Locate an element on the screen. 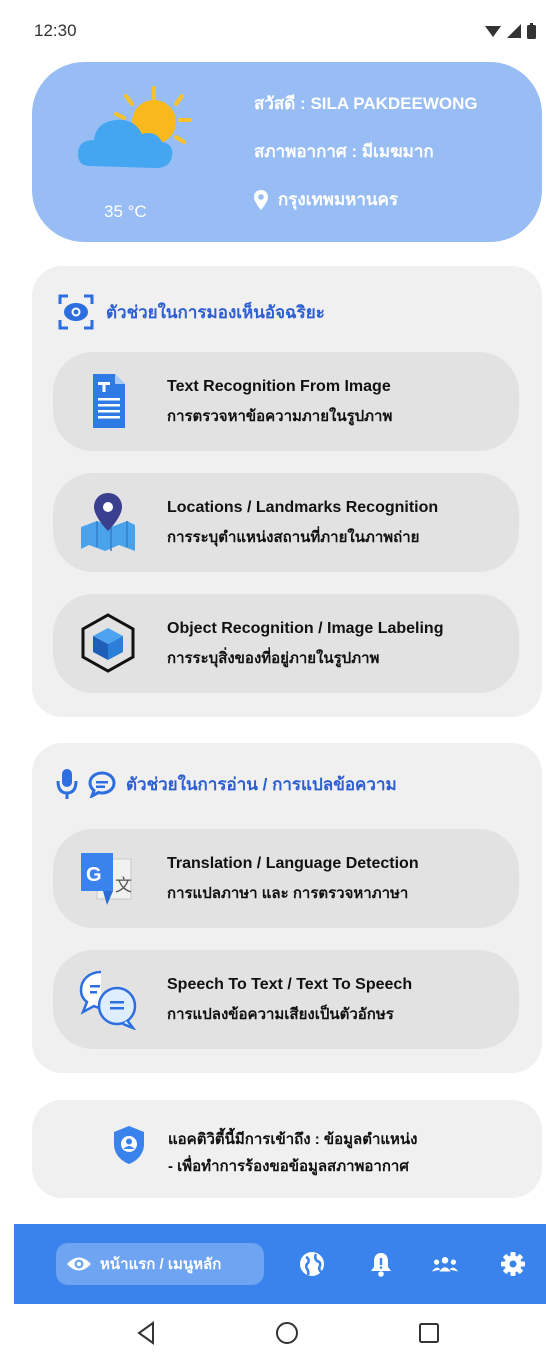  people-icon is located at coordinates (445, 1264).